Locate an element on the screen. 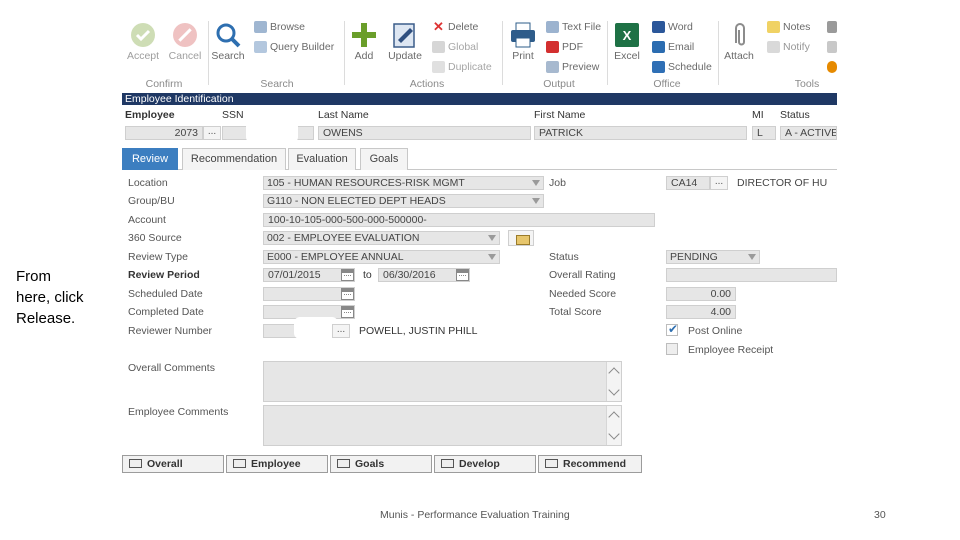  review-status-select: PENDING is located at coordinates (713, 257).